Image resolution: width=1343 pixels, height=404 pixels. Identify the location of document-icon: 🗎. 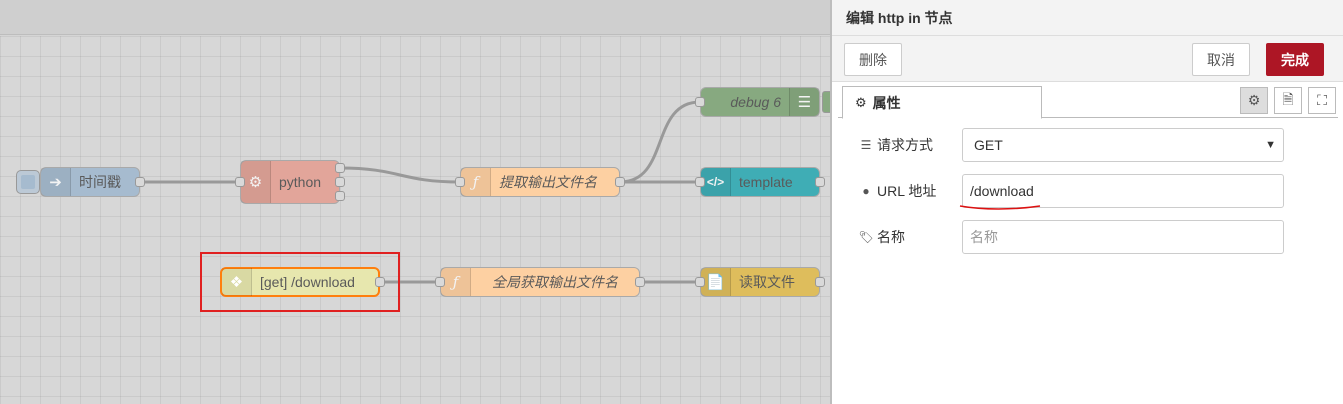
(1288, 98).